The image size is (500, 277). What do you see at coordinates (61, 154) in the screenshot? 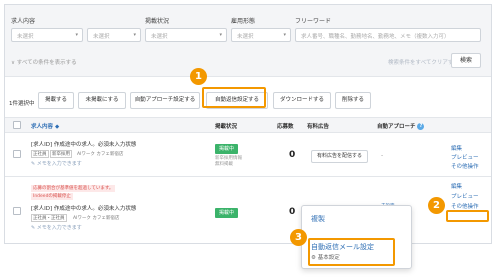
I see `recruit-tag: 新卒採用` at bounding box center [61, 154].